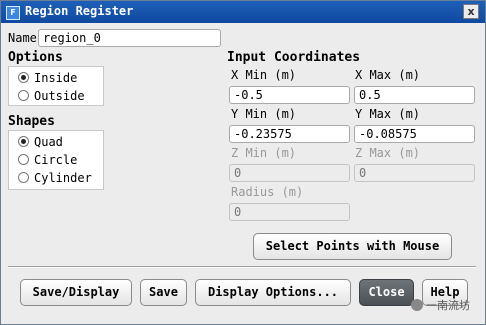  Describe the element at coordinates (59, 96) in the screenshot. I see `option-outside-label: Outside` at that location.